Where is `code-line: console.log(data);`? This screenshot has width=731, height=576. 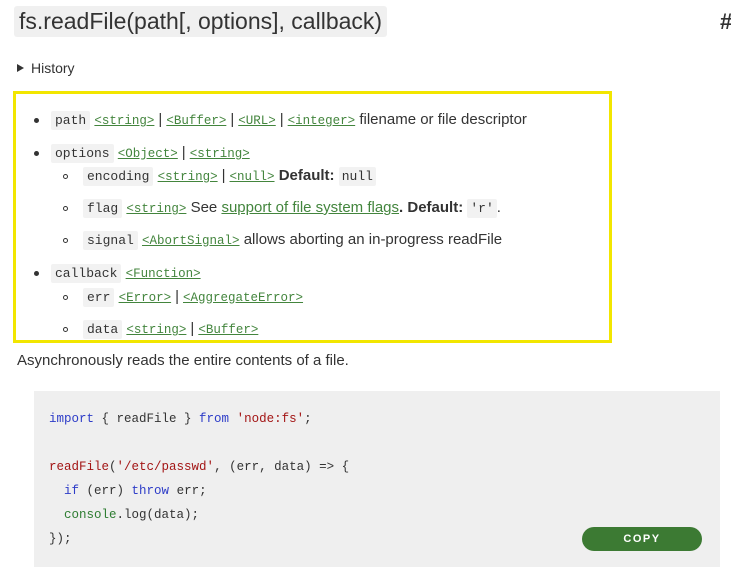 code-line: console.log(data); is located at coordinates (124, 515).